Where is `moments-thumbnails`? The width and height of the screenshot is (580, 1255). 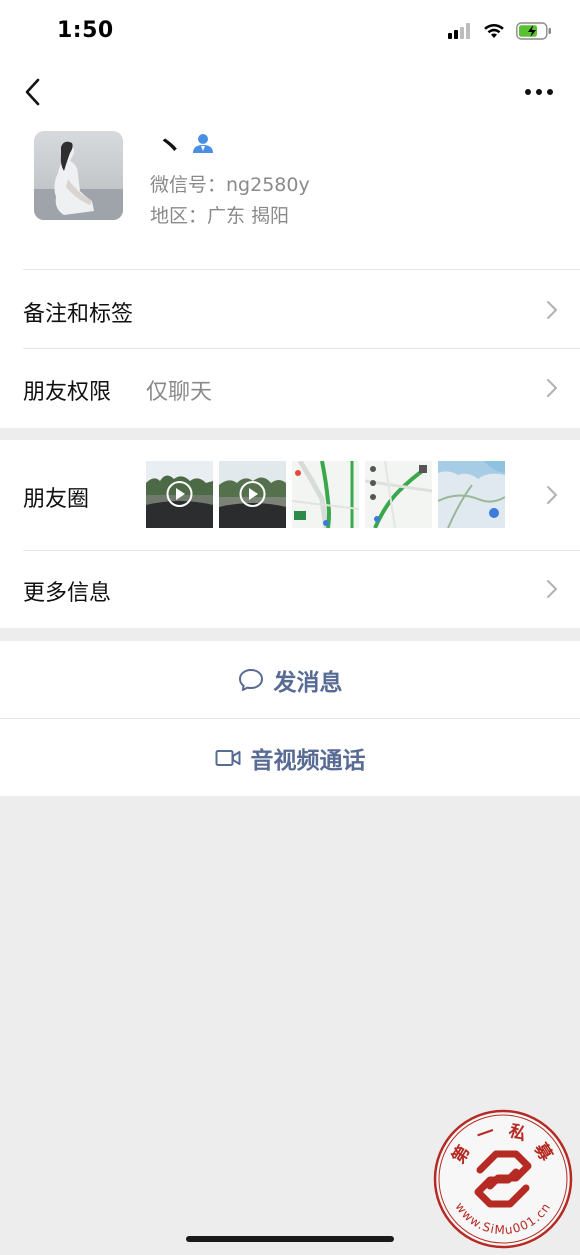
moments-thumbnails is located at coordinates (325, 494).